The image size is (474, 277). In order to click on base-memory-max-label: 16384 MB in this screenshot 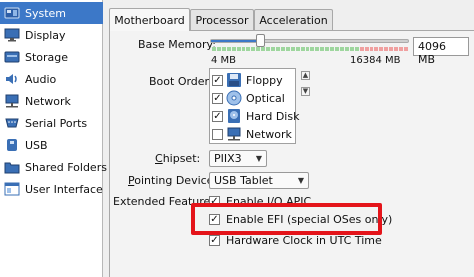, I will do `click(375, 60)`.